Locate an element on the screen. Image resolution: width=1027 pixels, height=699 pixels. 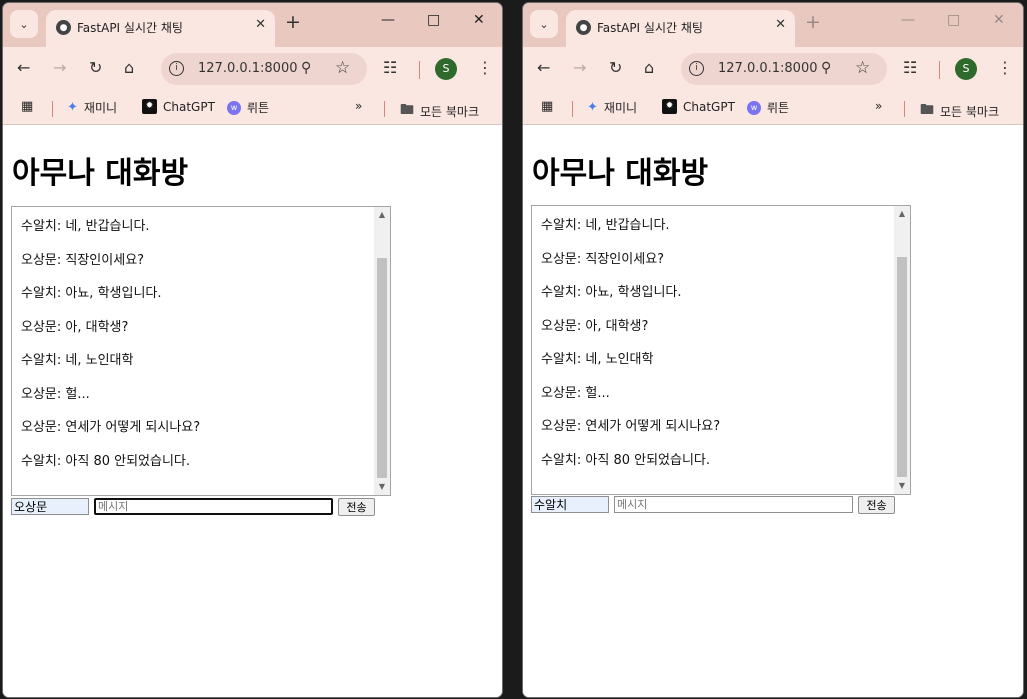
tab-title: FastAPI 실시간 채팅 is located at coordinates (130, 28).